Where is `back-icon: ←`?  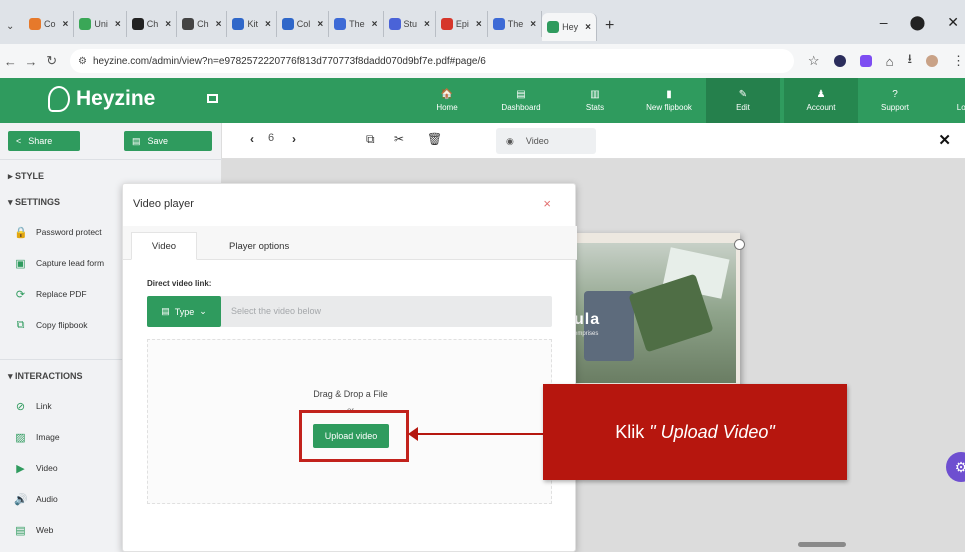 back-icon: ← is located at coordinates (10, 61).